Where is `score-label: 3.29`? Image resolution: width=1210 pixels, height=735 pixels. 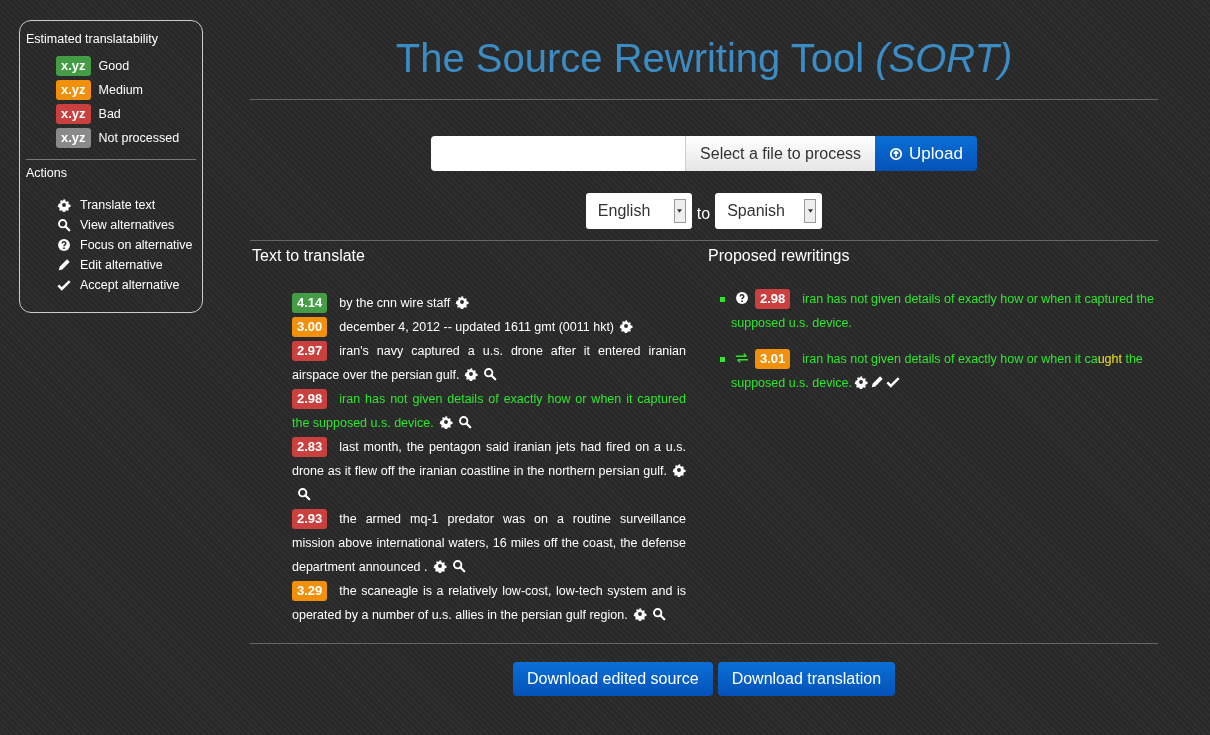 score-label: 3.29 is located at coordinates (310, 591).